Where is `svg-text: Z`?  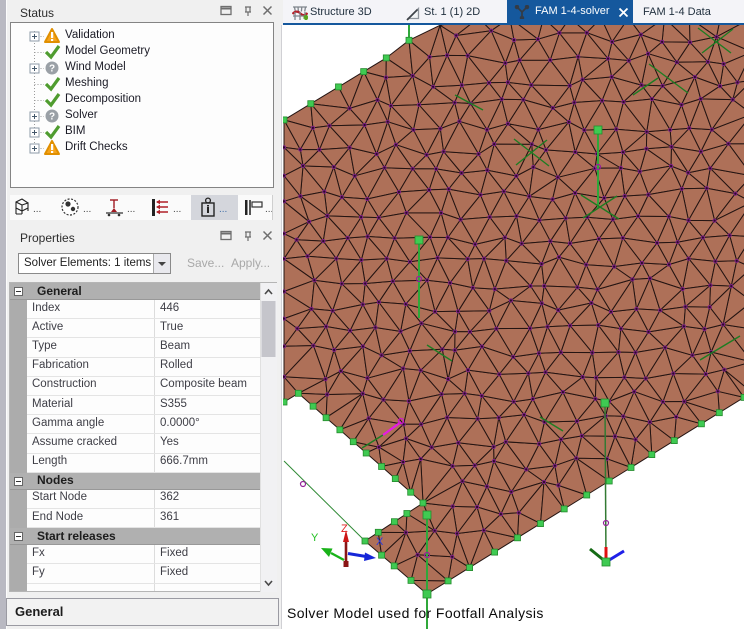 svg-text: Z is located at coordinates (344, 529).